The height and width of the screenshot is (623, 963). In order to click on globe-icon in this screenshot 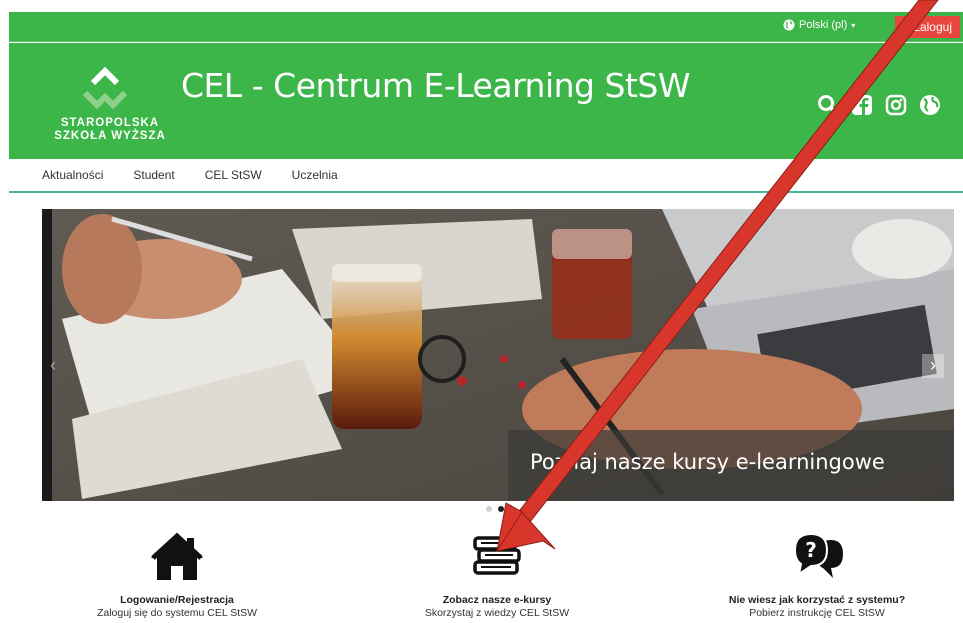, I will do `click(930, 105)`.